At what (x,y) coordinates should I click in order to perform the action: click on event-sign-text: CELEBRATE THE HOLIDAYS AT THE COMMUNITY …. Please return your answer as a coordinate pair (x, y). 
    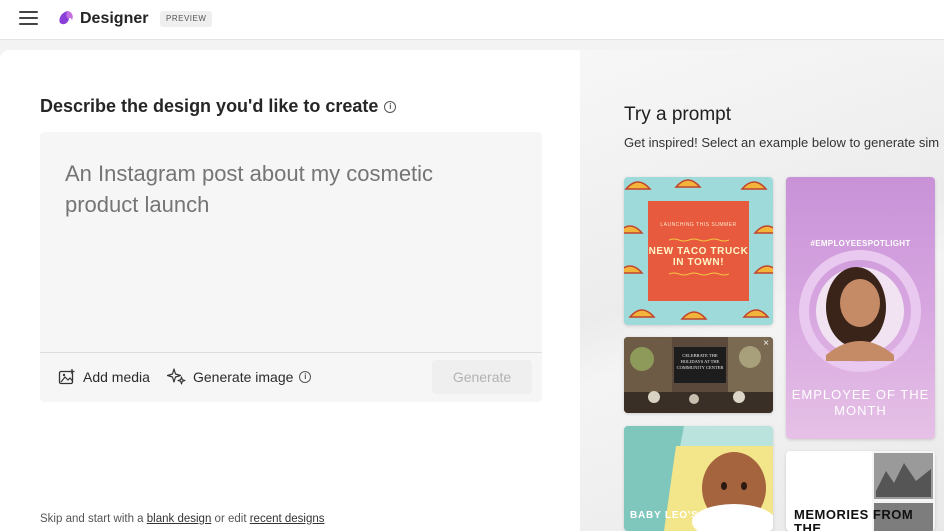
    Looking at the image, I should click on (700, 365).